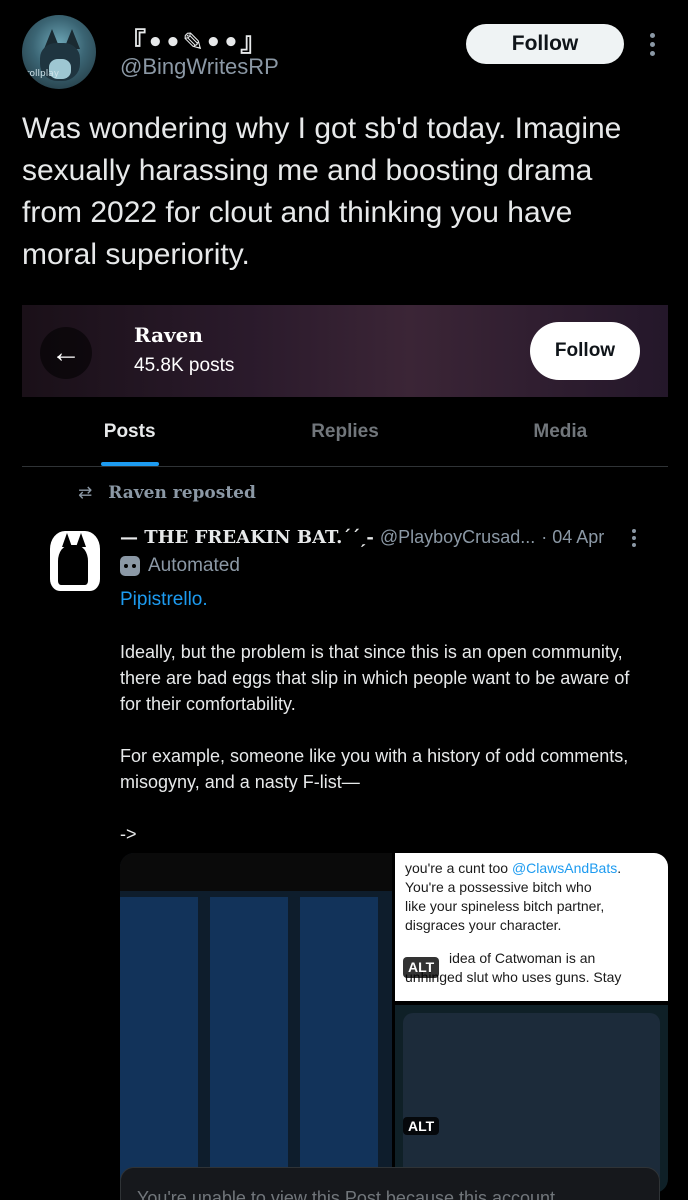  Describe the element at coordinates (560, 435) in the screenshot. I see `tab-media: Media` at that location.